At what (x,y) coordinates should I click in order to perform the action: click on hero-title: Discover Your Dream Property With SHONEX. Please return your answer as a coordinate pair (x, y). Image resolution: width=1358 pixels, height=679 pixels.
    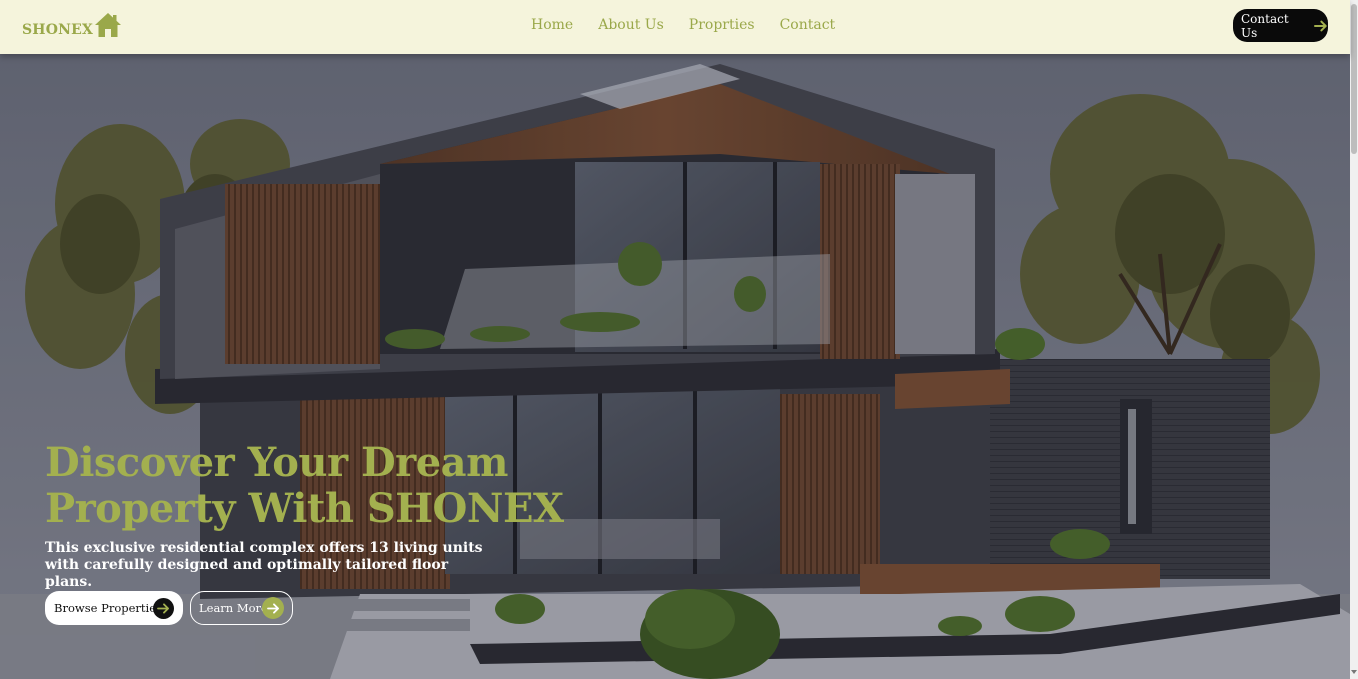
    Looking at the image, I should click on (305, 486).